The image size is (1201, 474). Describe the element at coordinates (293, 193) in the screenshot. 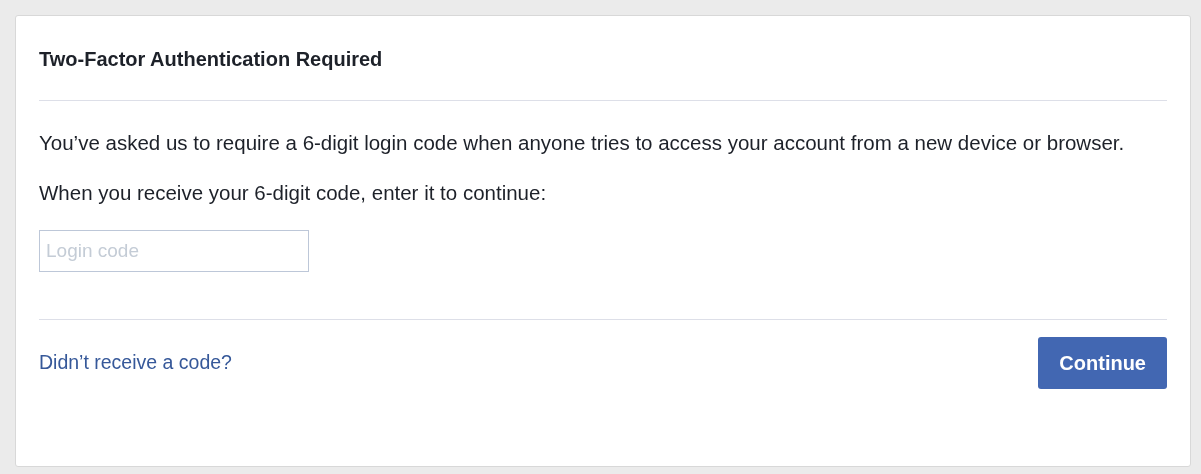

I see `instruction-text: When you receive your 6-digit code, enter it to continue:` at that location.